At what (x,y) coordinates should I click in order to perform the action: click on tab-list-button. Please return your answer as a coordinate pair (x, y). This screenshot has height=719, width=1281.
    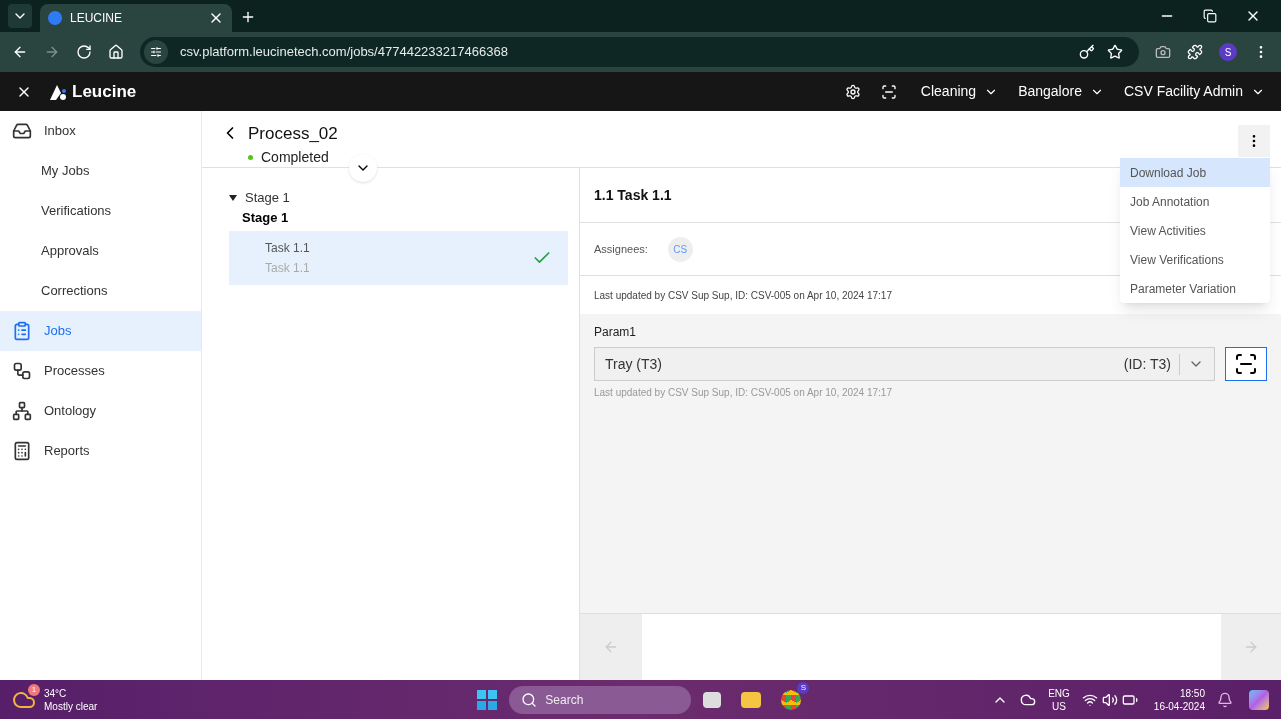
    Looking at the image, I should click on (20, 16).